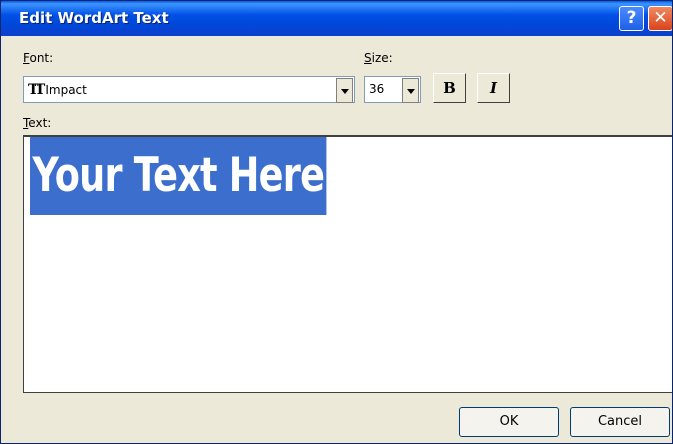  Describe the element at coordinates (189, 89) in the screenshot. I see `font-dropdown: TT Impact` at that location.